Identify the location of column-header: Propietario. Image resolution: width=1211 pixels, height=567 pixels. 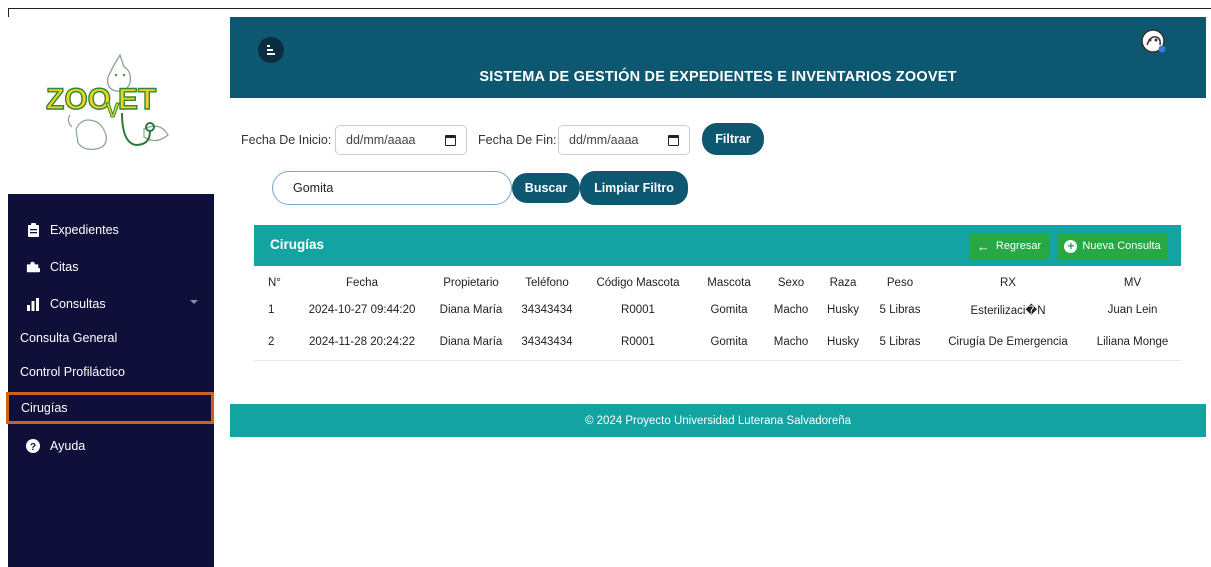
(471, 283).